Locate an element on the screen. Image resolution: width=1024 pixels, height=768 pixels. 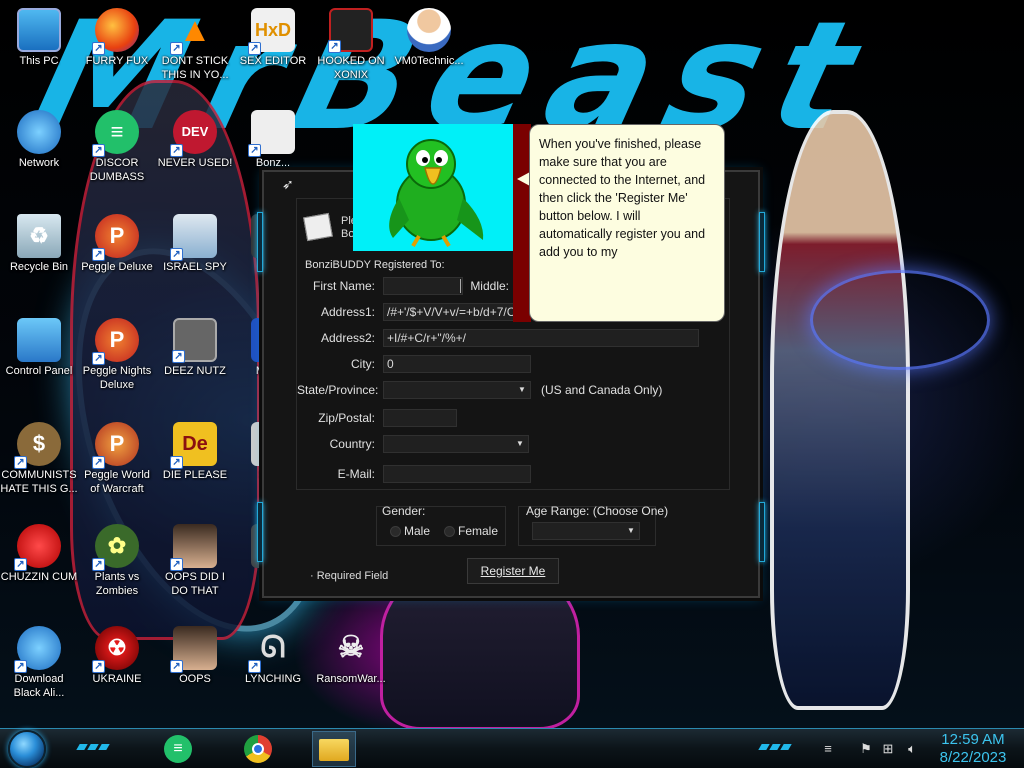
age-range-label: Age Range: (Choose One) is located at coordinates (597, 511).